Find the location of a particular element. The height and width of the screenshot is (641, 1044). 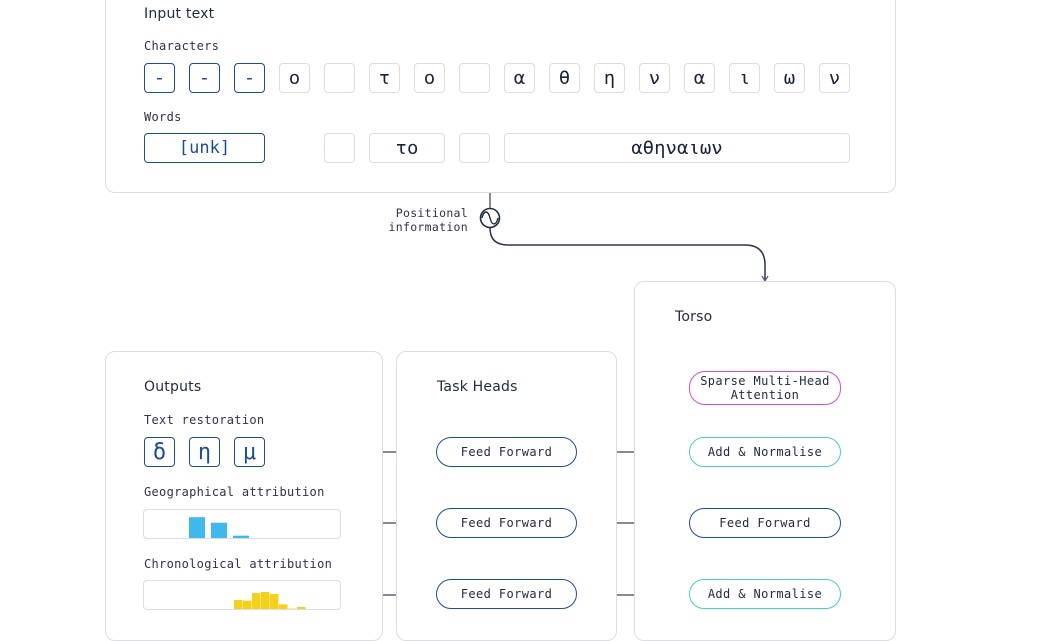

task-heads-title: Task Heads is located at coordinates (477, 387).